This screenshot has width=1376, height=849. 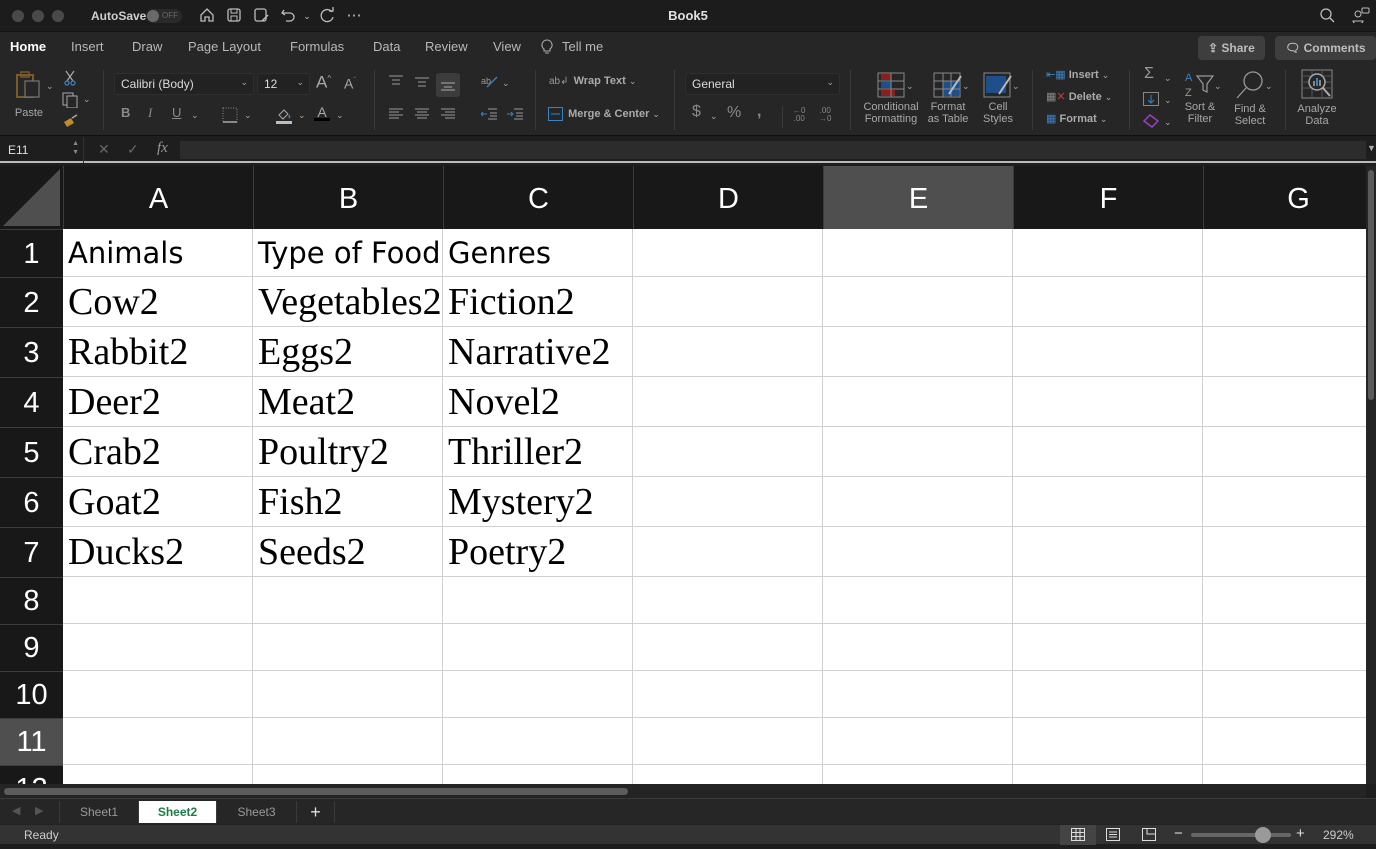 What do you see at coordinates (1371, 475) in the screenshot?
I see `vertical-scrollbar` at bounding box center [1371, 475].